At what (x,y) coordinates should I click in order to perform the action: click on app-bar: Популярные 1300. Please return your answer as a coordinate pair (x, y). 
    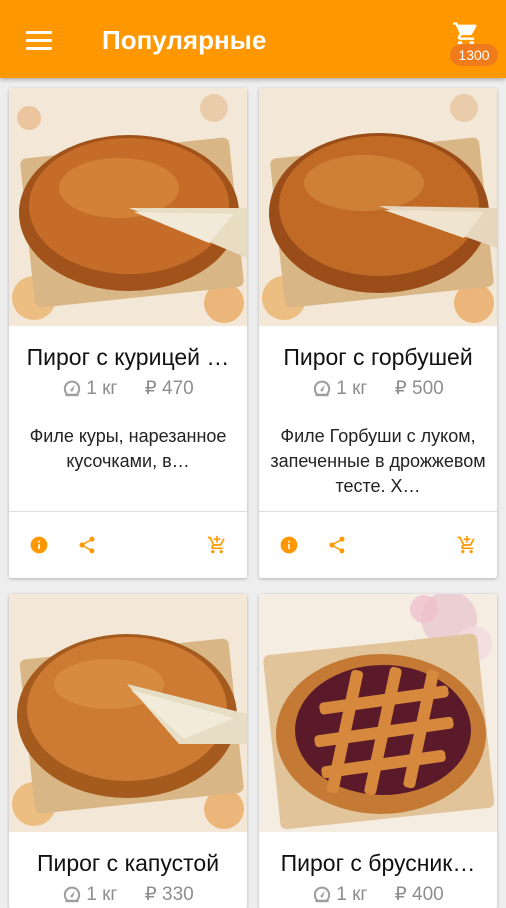
    Looking at the image, I should click on (253, 39).